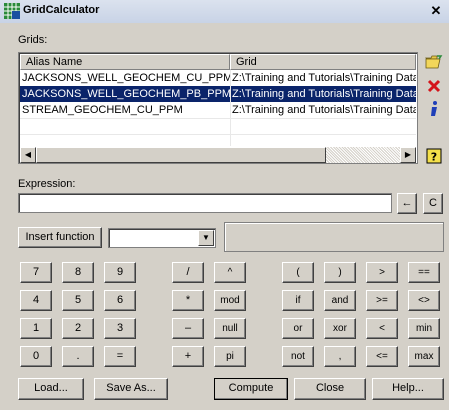 The width and height of the screenshot is (449, 410). I want to click on key-1: 1, so click(36, 328).